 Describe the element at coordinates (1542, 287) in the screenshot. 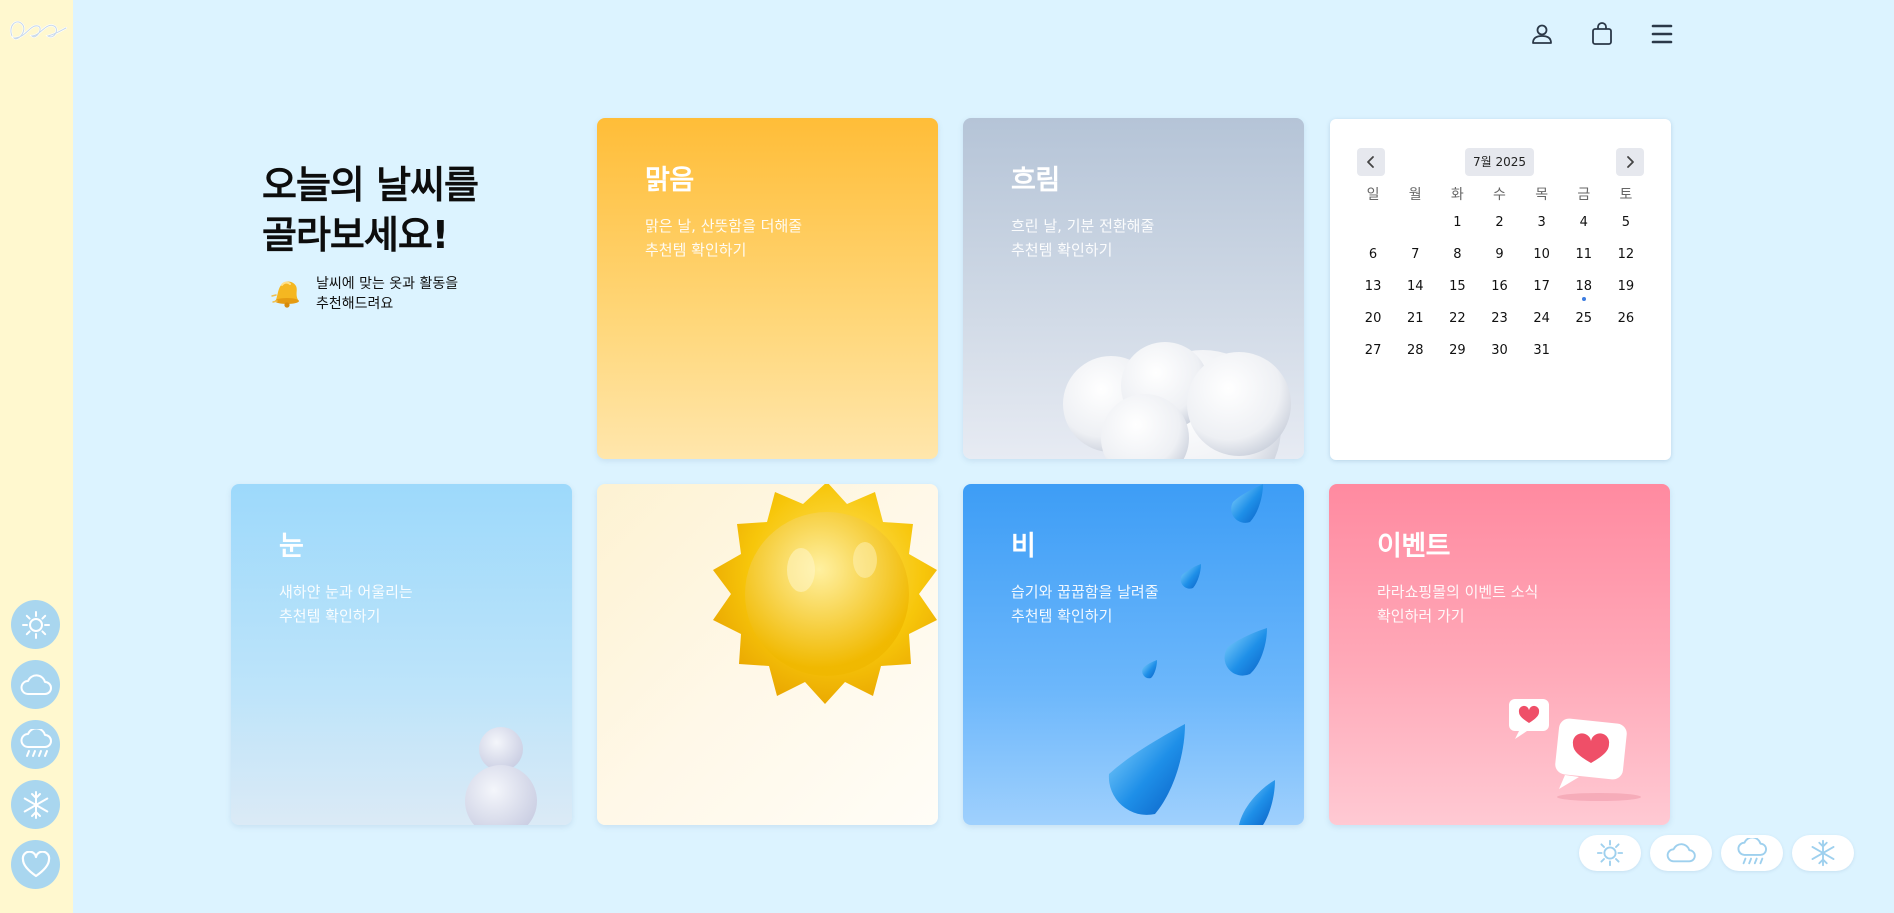

I see `calendar-day: 17` at that location.